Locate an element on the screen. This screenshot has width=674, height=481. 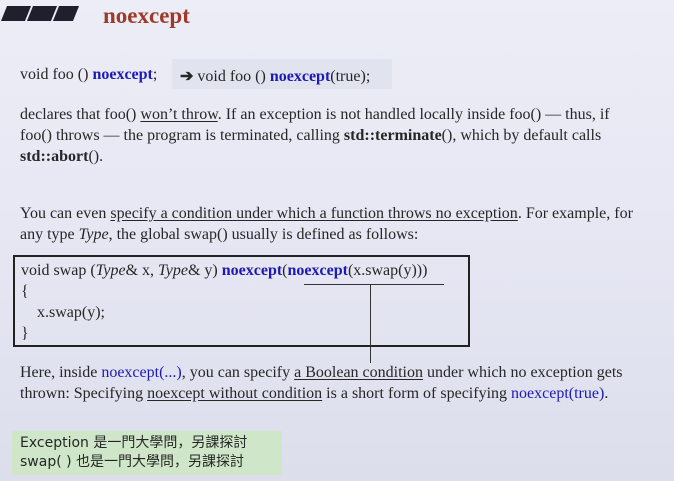
right-arrow-icon: ➔ is located at coordinates (187, 76).